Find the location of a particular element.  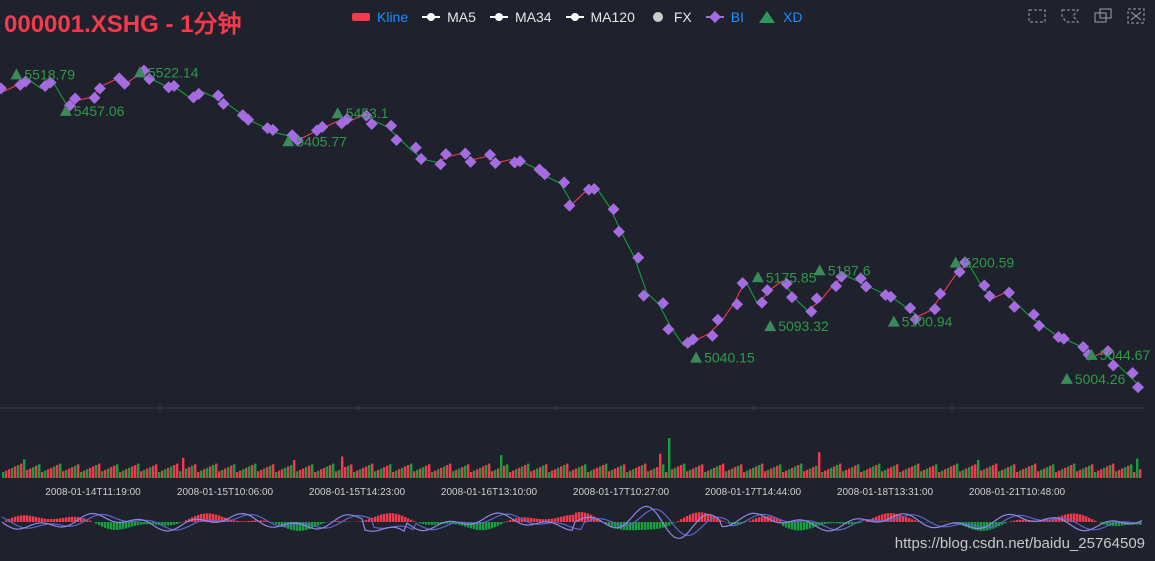

xd-marker is located at coordinates (770, 326).